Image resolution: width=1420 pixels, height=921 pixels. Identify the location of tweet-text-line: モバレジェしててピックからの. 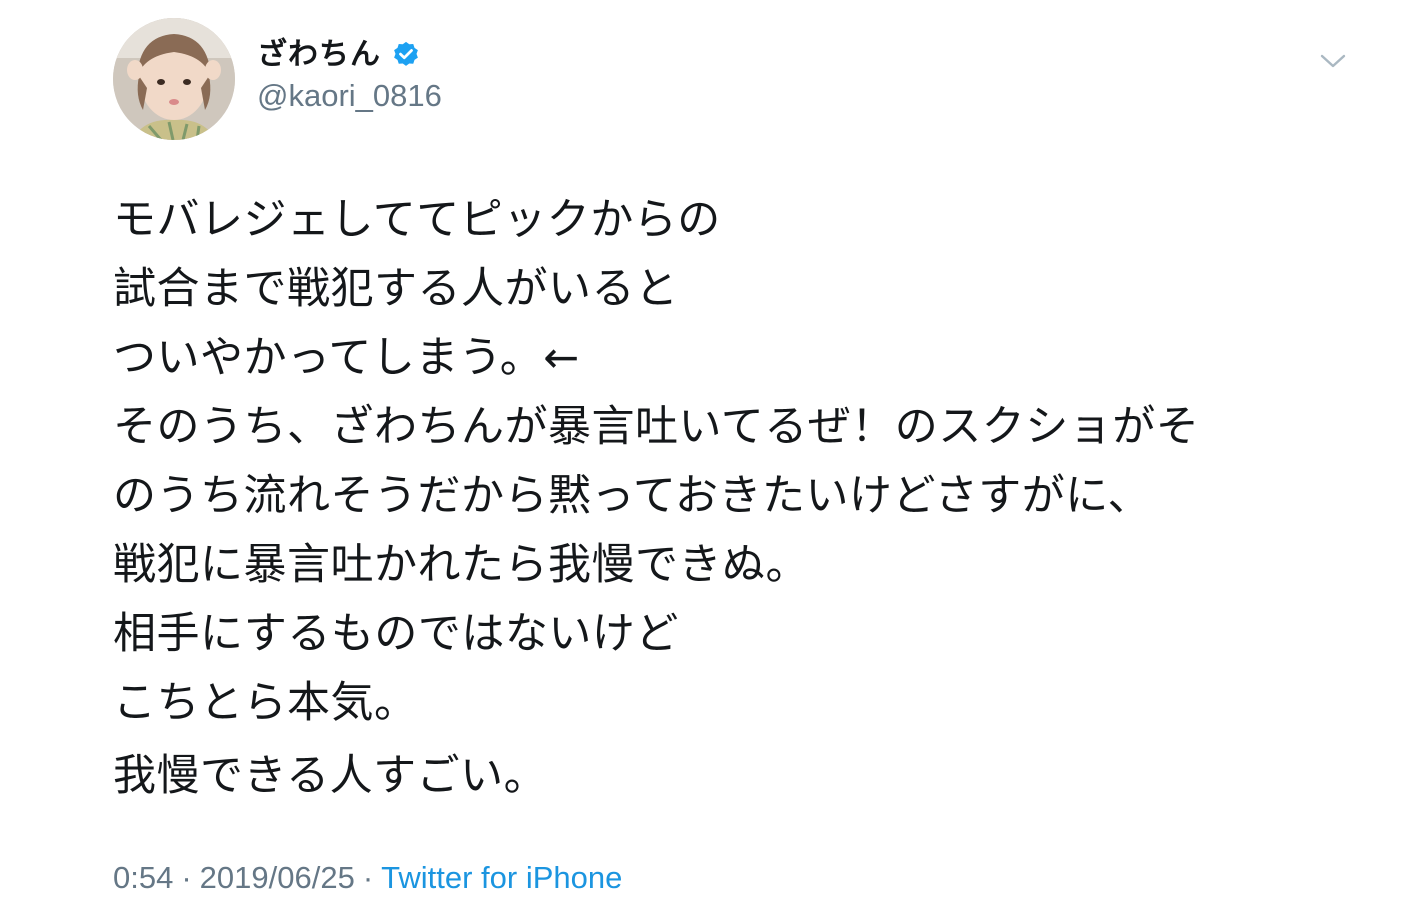
(417, 220).